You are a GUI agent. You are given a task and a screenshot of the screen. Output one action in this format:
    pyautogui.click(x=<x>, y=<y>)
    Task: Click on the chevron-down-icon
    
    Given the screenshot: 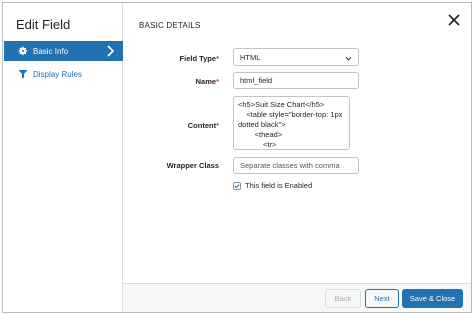 What is the action you would take?
    pyautogui.click(x=348, y=58)
    